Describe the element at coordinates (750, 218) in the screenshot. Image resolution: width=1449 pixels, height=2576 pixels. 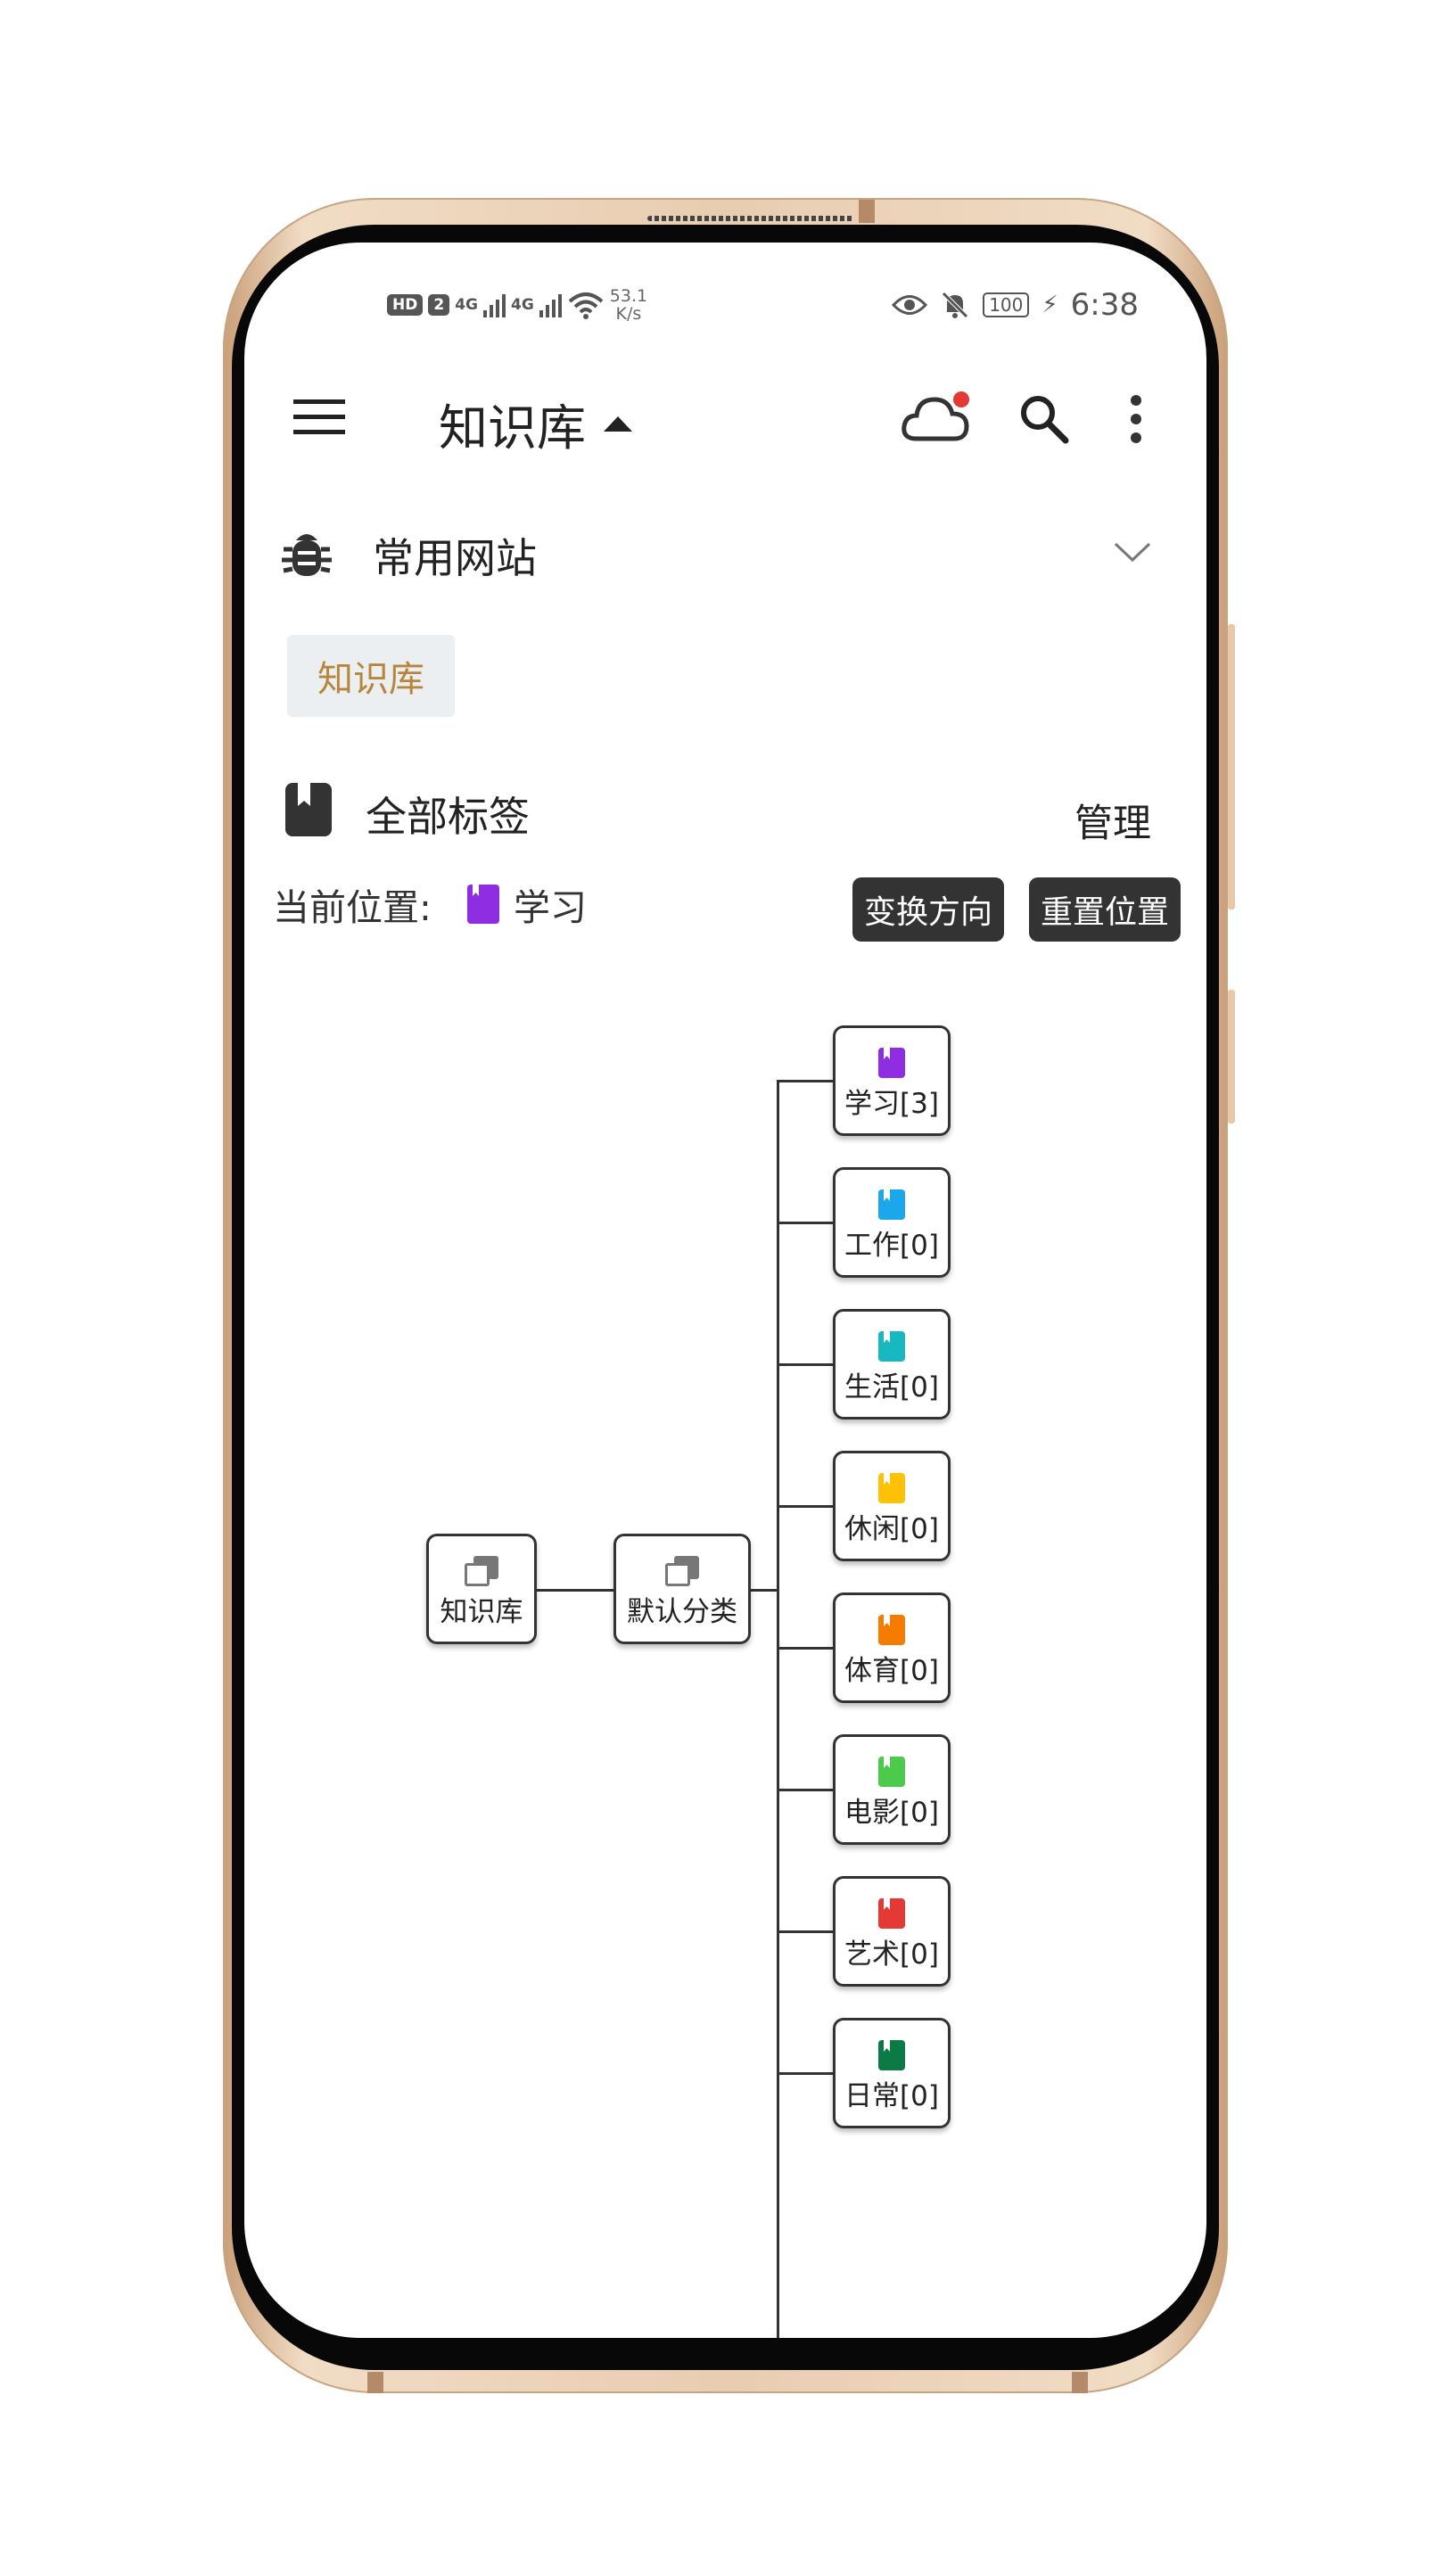
I see `earpiece-speaker` at that location.